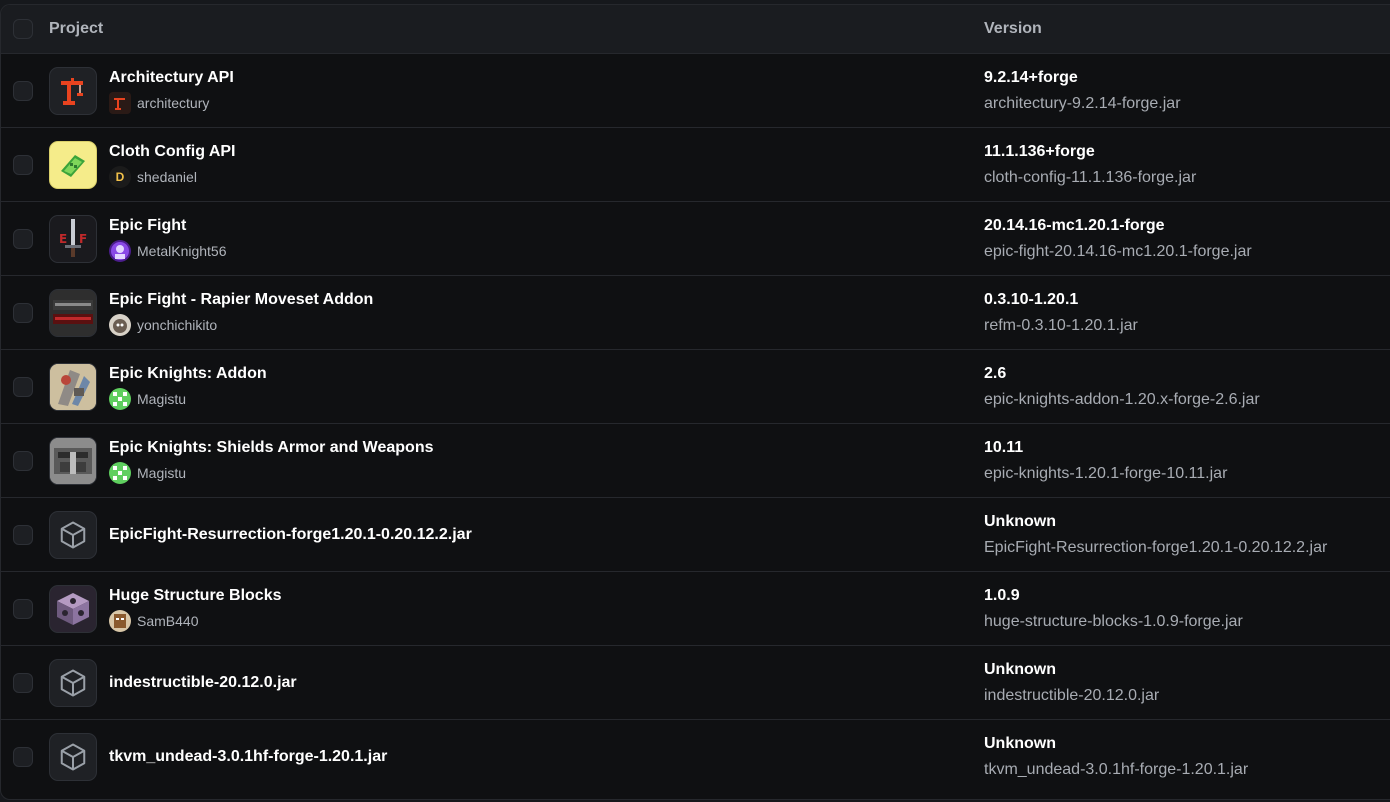 The width and height of the screenshot is (1390, 802). Describe the element at coordinates (120, 176) in the screenshot. I see `shedaniel-avatar: D` at that location.